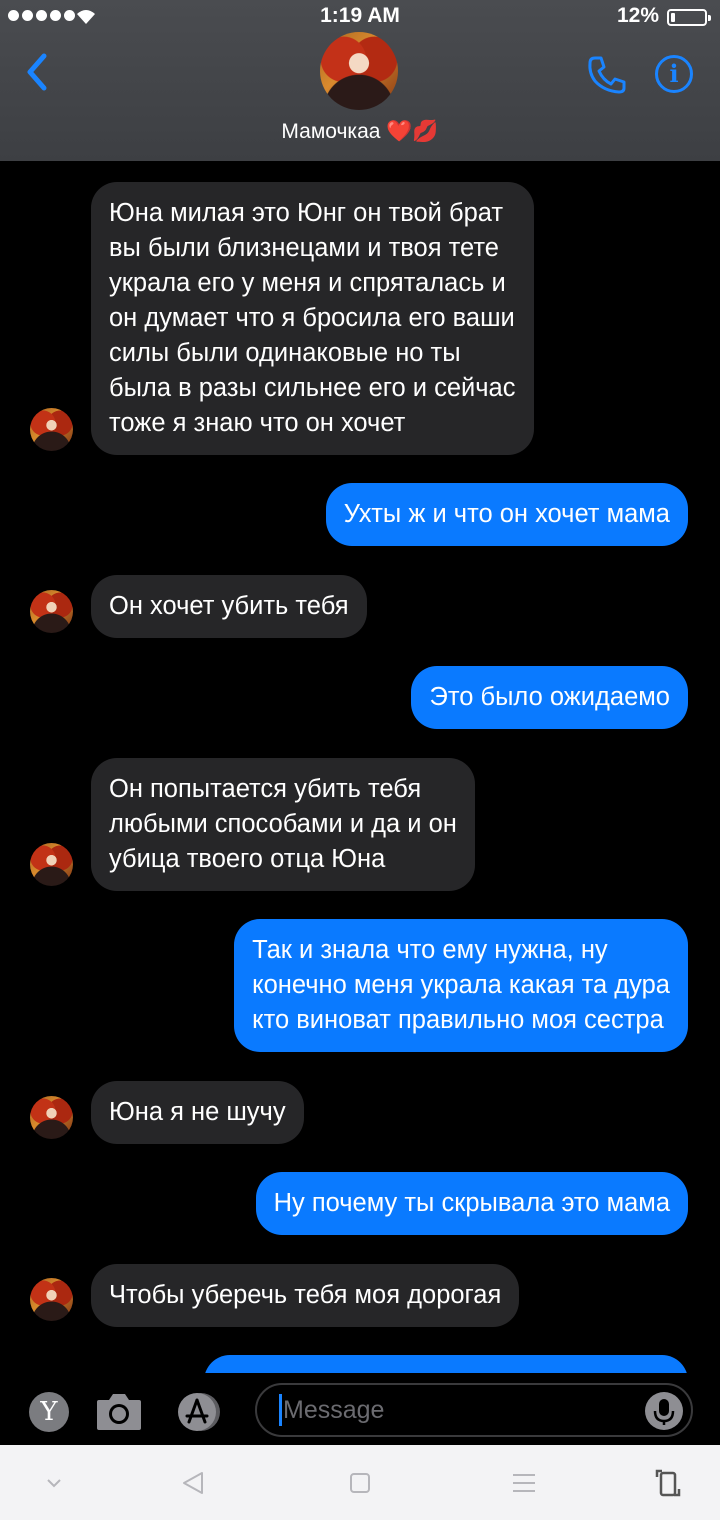  Describe the element at coordinates (359, 71) in the screenshot. I see `contact-avatar` at that location.